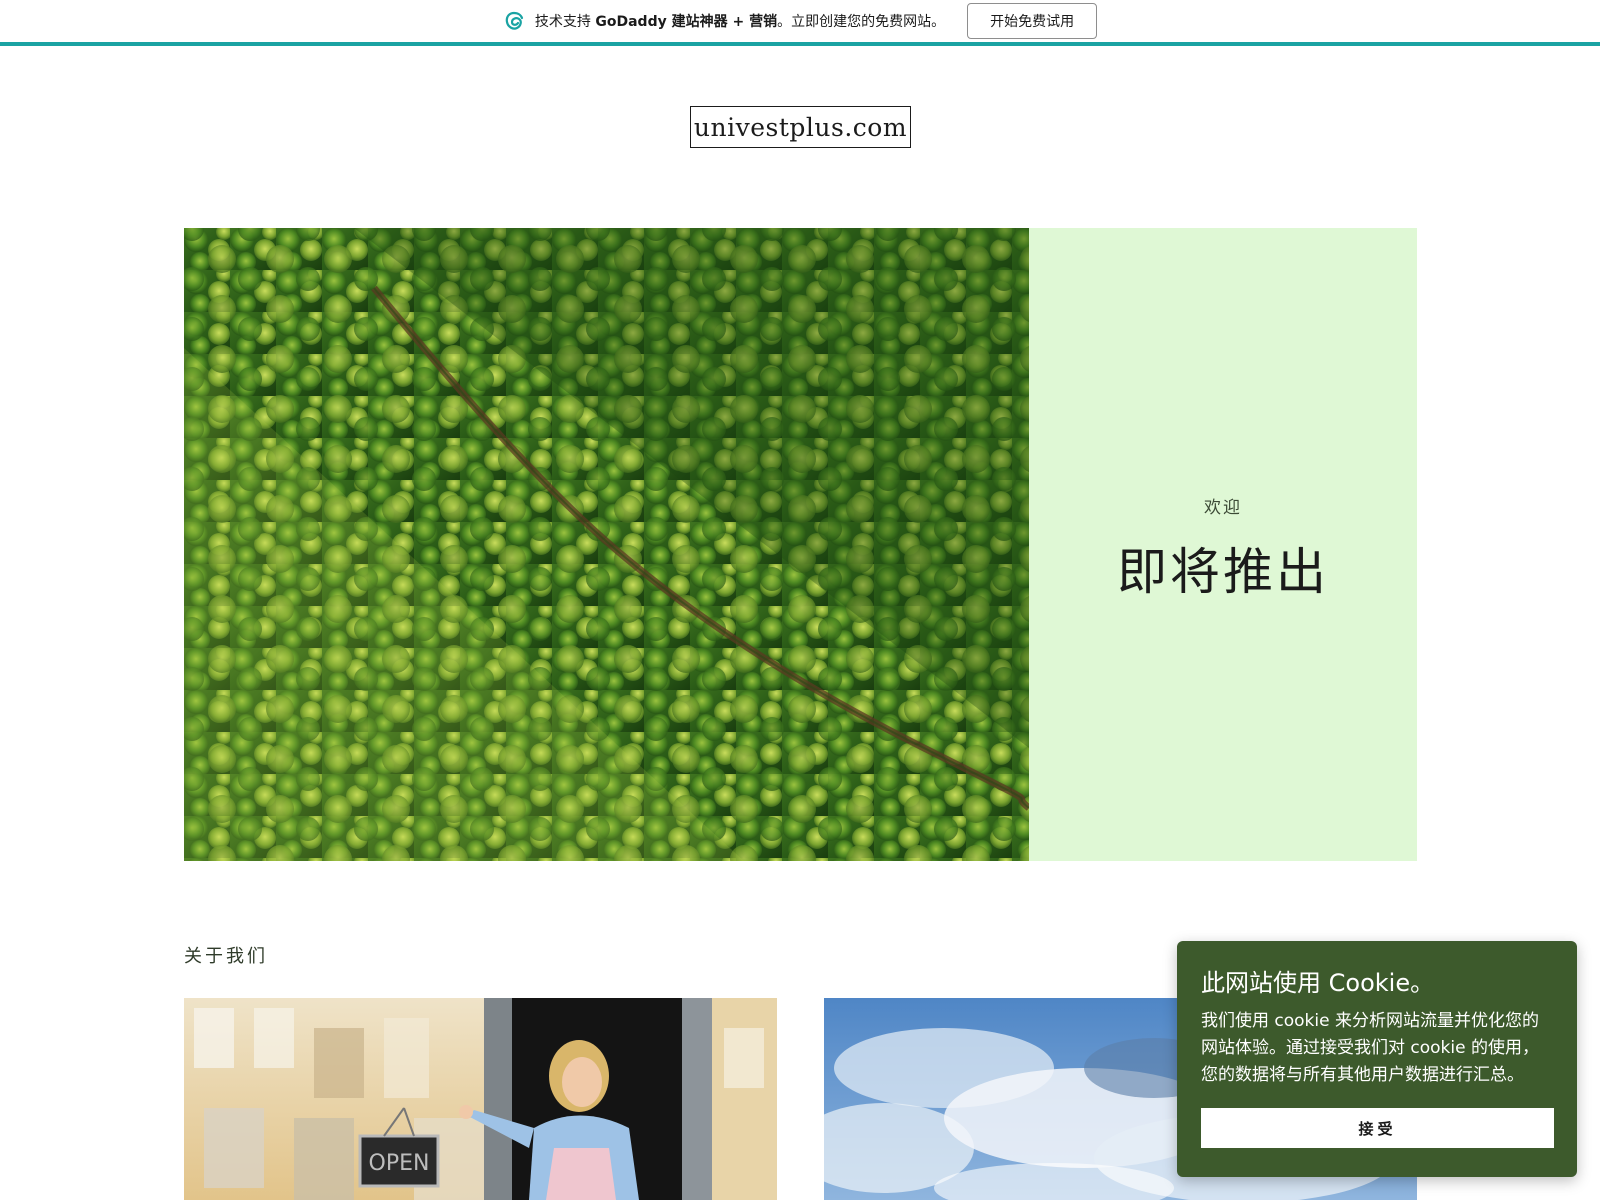  What do you see at coordinates (1377, 1128) in the screenshot?
I see `cookie-accept-button: 接受` at bounding box center [1377, 1128].